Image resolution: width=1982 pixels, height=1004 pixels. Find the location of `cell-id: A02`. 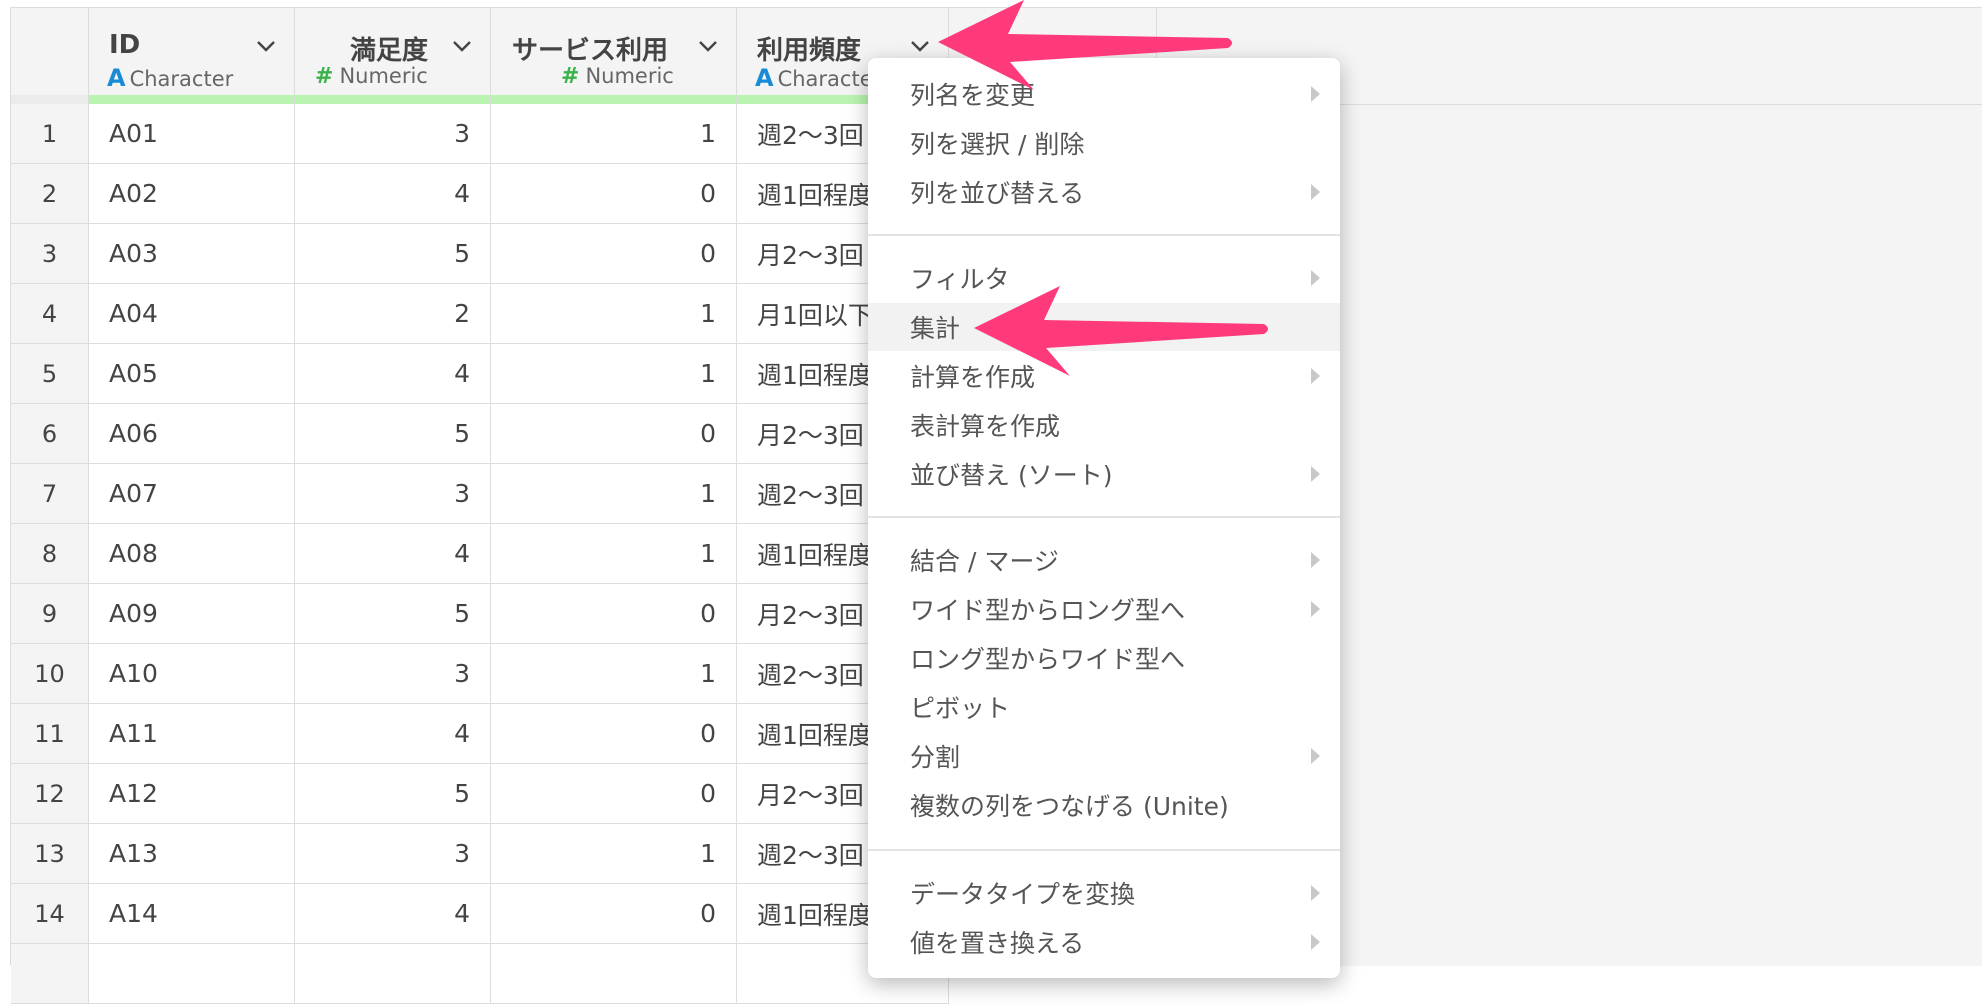

cell-id: A02 is located at coordinates (192, 194).